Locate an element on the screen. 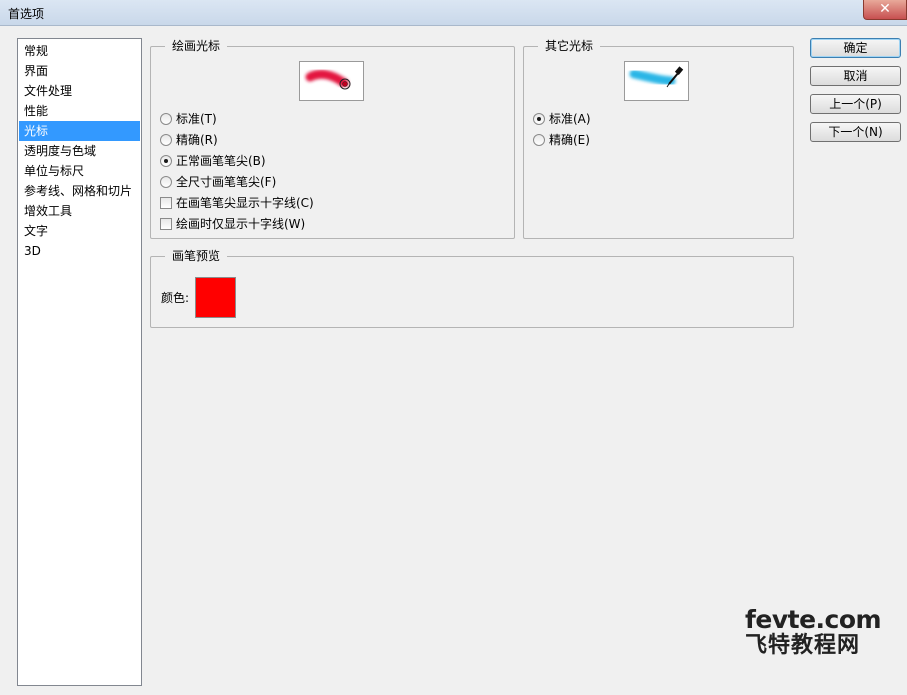 The width and height of the screenshot is (907, 695). painting-precise-label: 精确(R) is located at coordinates (197, 140).